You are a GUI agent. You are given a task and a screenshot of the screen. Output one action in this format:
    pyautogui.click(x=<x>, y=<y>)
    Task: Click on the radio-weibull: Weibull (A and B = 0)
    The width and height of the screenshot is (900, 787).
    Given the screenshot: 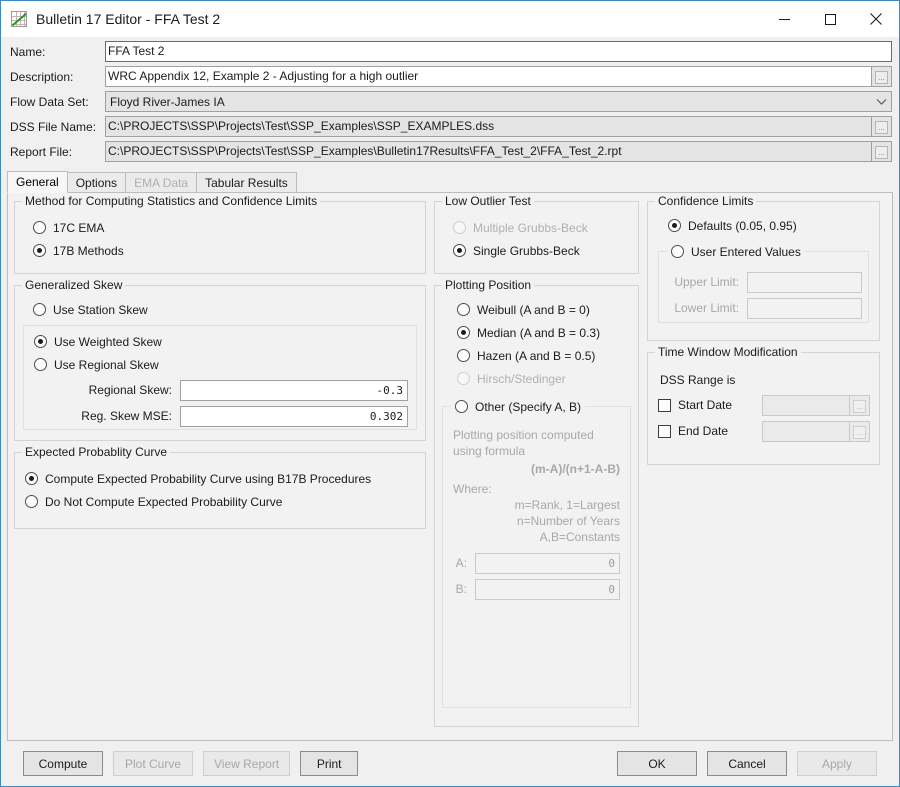 What is the action you would take?
    pyautogui.click(x=544, y=309)
    